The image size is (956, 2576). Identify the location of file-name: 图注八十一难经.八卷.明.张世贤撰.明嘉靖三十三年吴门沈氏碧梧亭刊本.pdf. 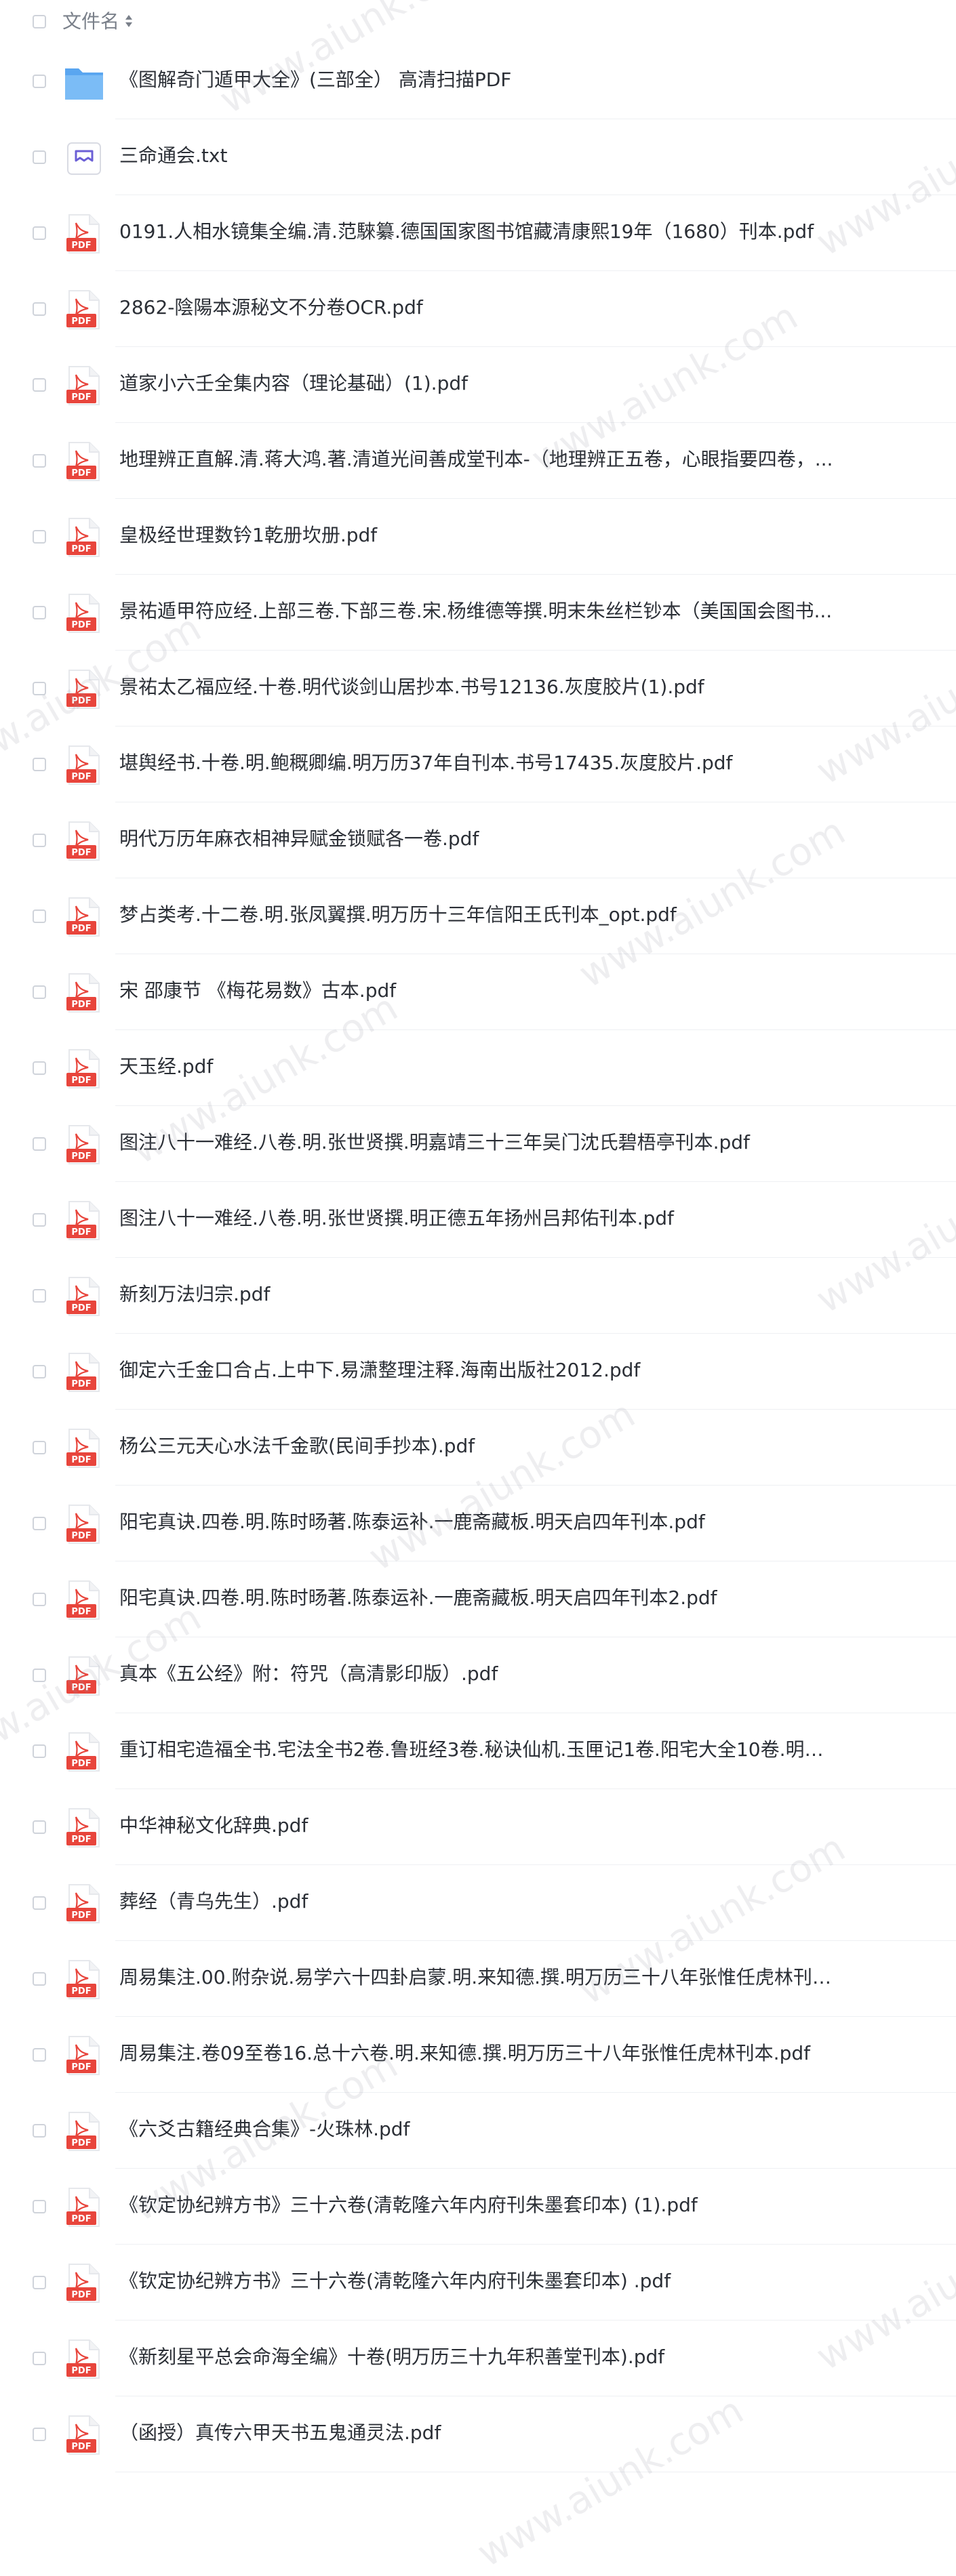
(478, 1142).